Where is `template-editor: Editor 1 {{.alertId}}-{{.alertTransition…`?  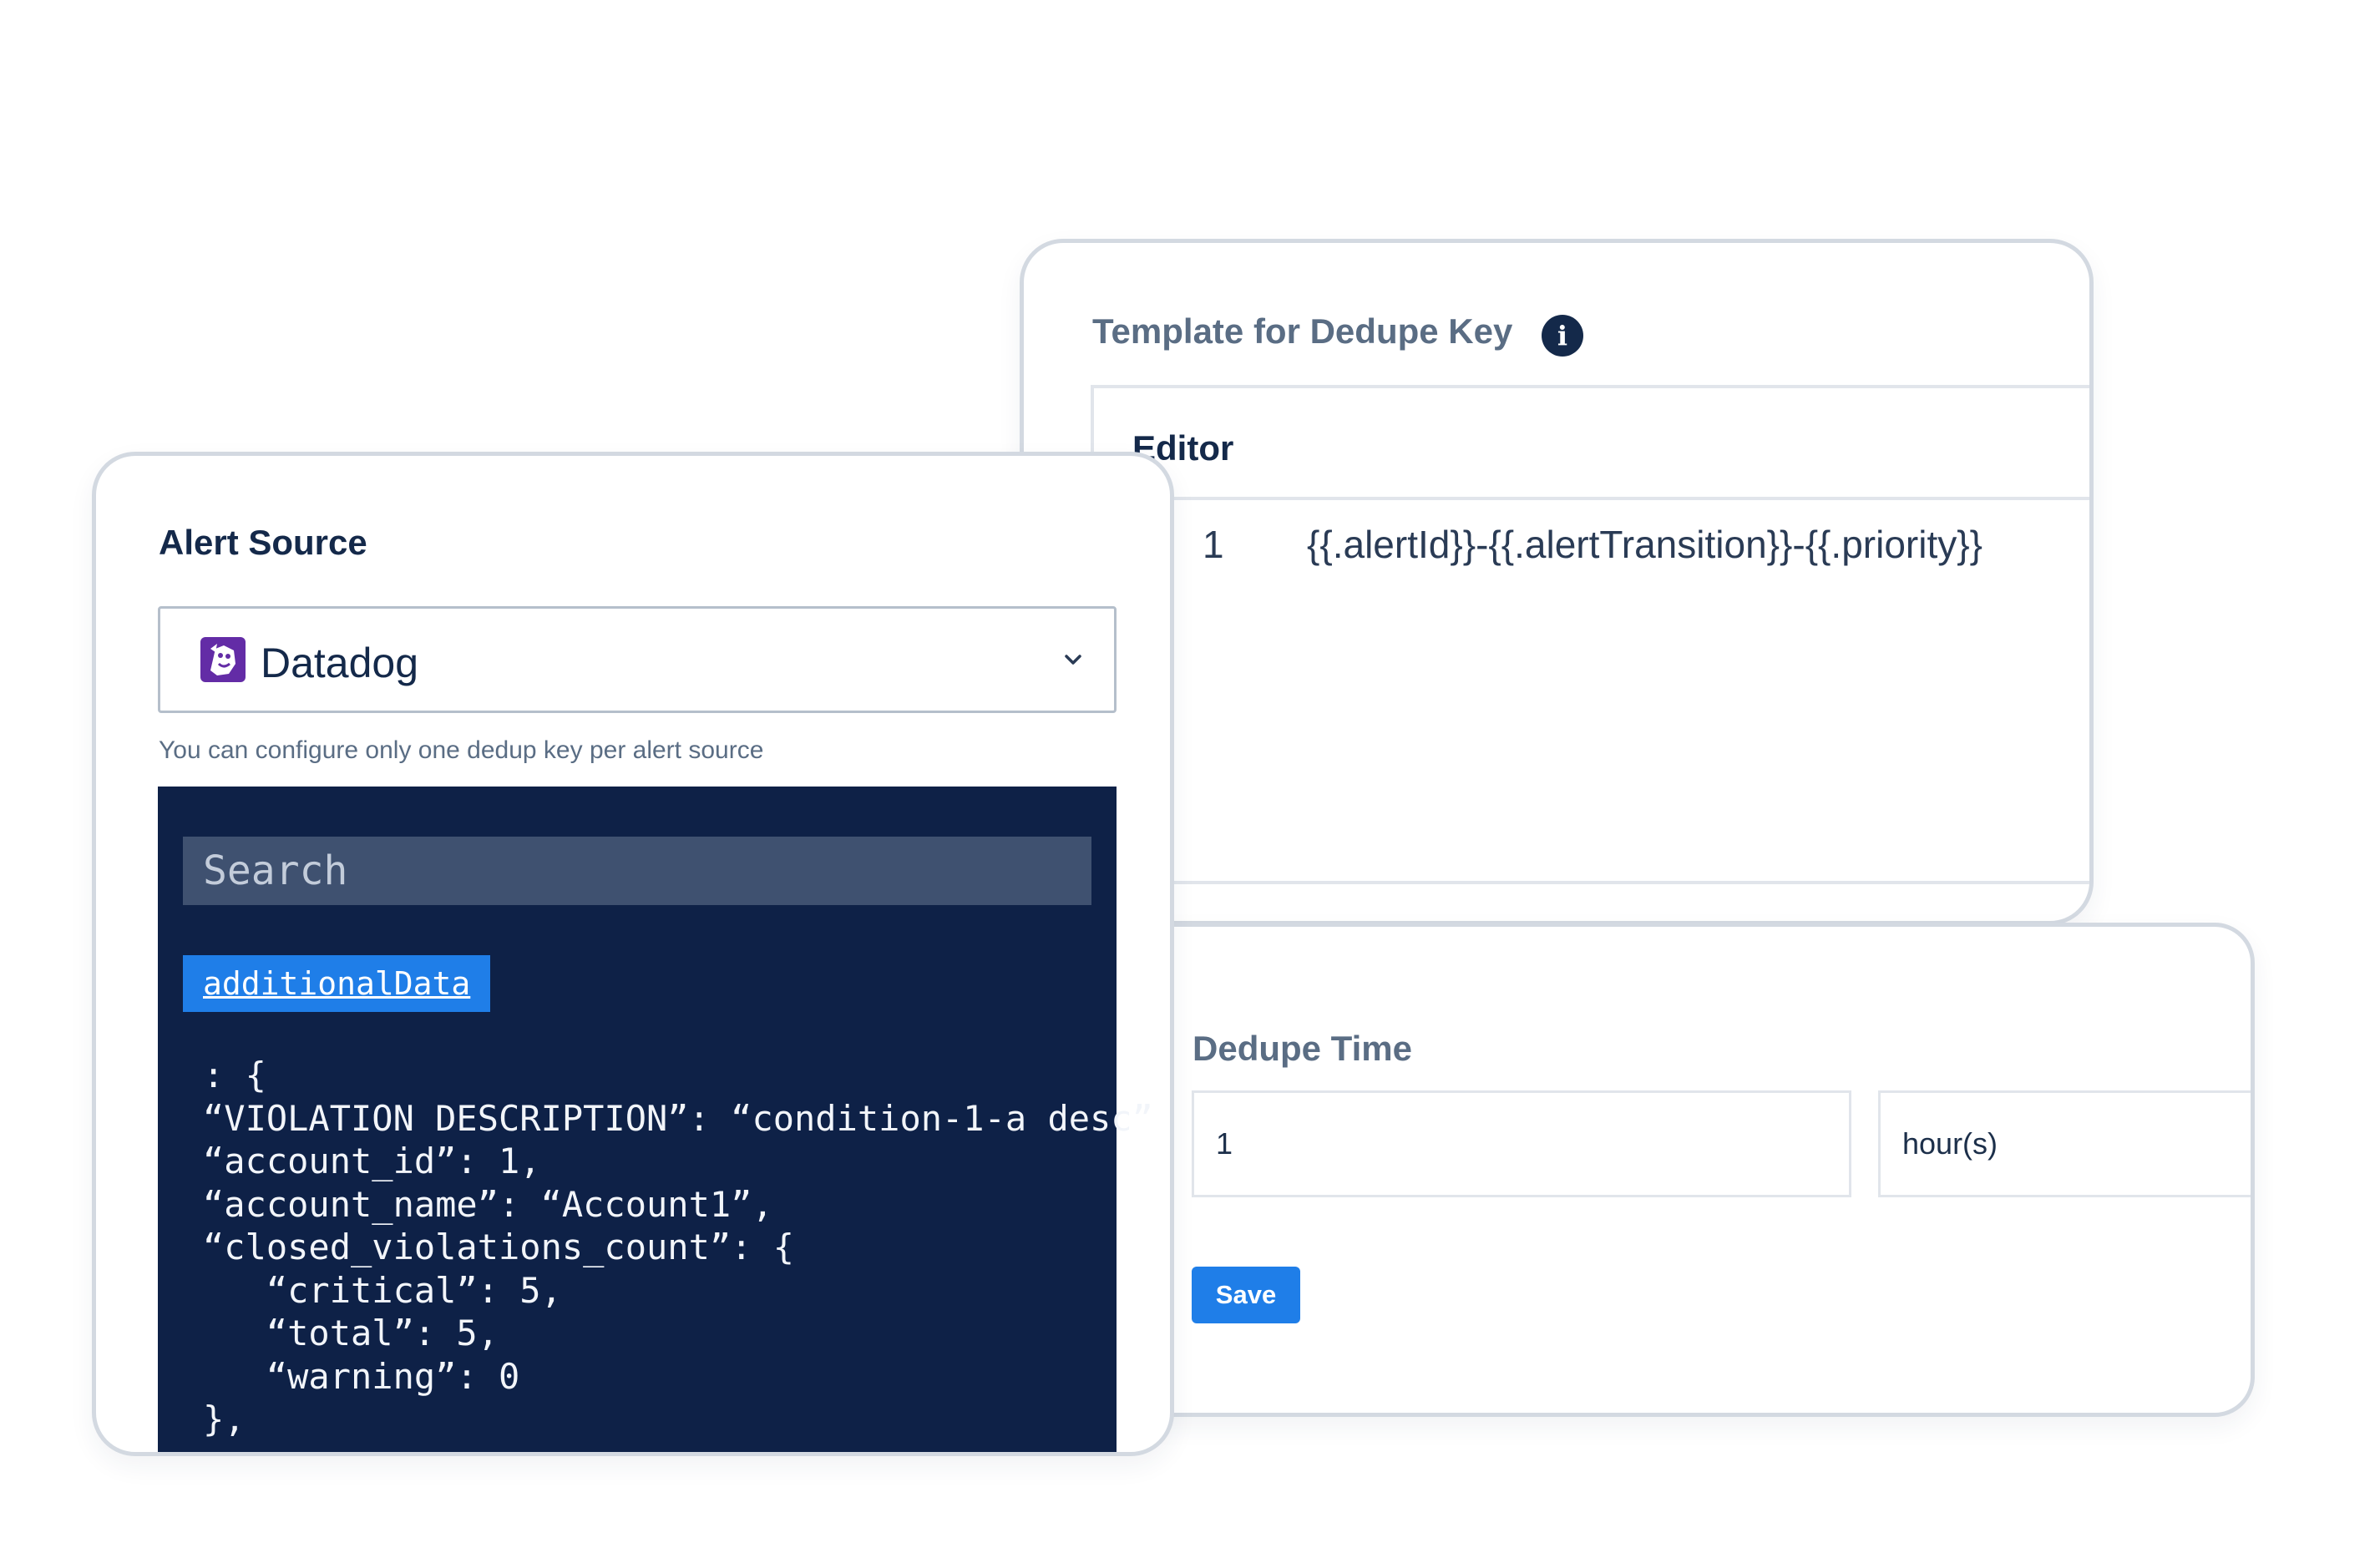
template-editor: Editor 1 {{.alertId}}-{{.alertTransition… is located at coordinates (1590, 635).